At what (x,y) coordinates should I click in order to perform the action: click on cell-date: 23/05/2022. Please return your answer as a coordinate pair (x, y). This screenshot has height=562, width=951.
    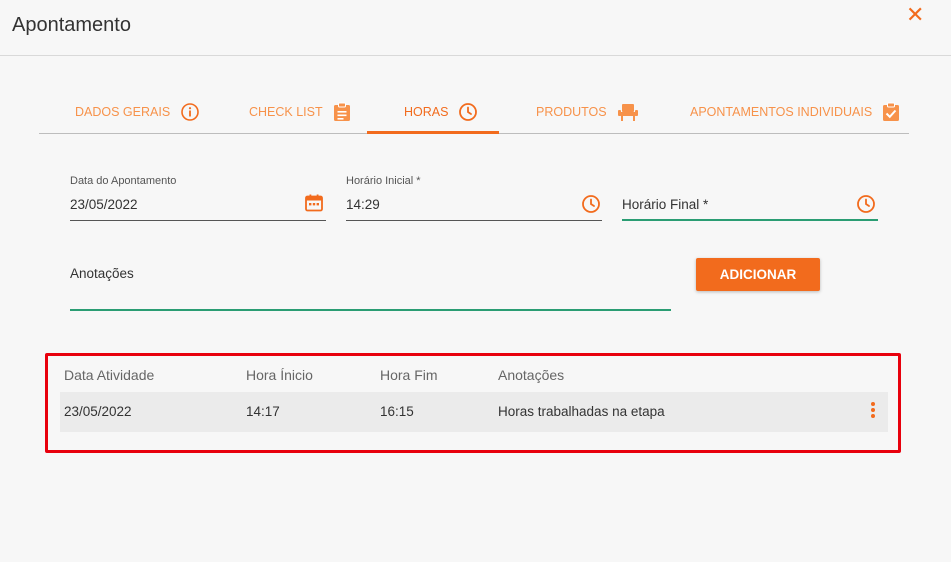
    Looking at the image, I should click on (98, 411).